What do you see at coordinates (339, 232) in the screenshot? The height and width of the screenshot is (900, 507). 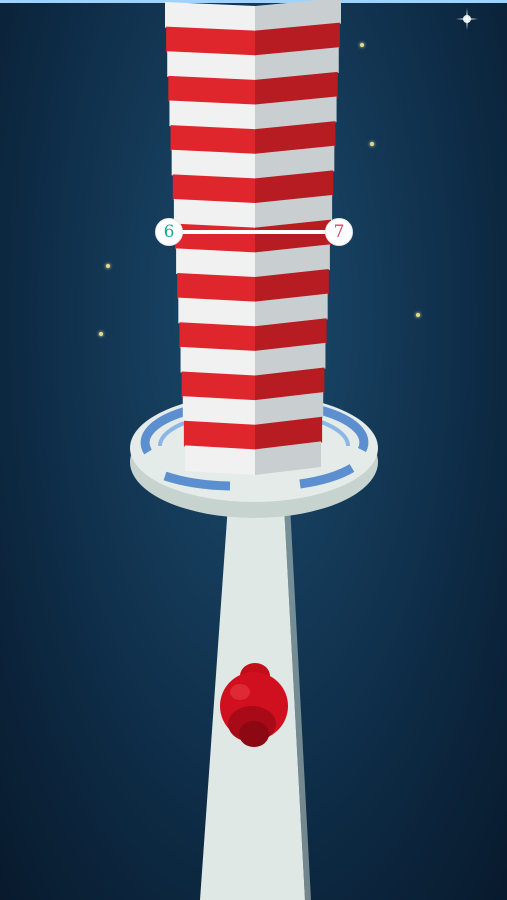 I see `next-level-badge: 7` at bounding box center [339, 232].